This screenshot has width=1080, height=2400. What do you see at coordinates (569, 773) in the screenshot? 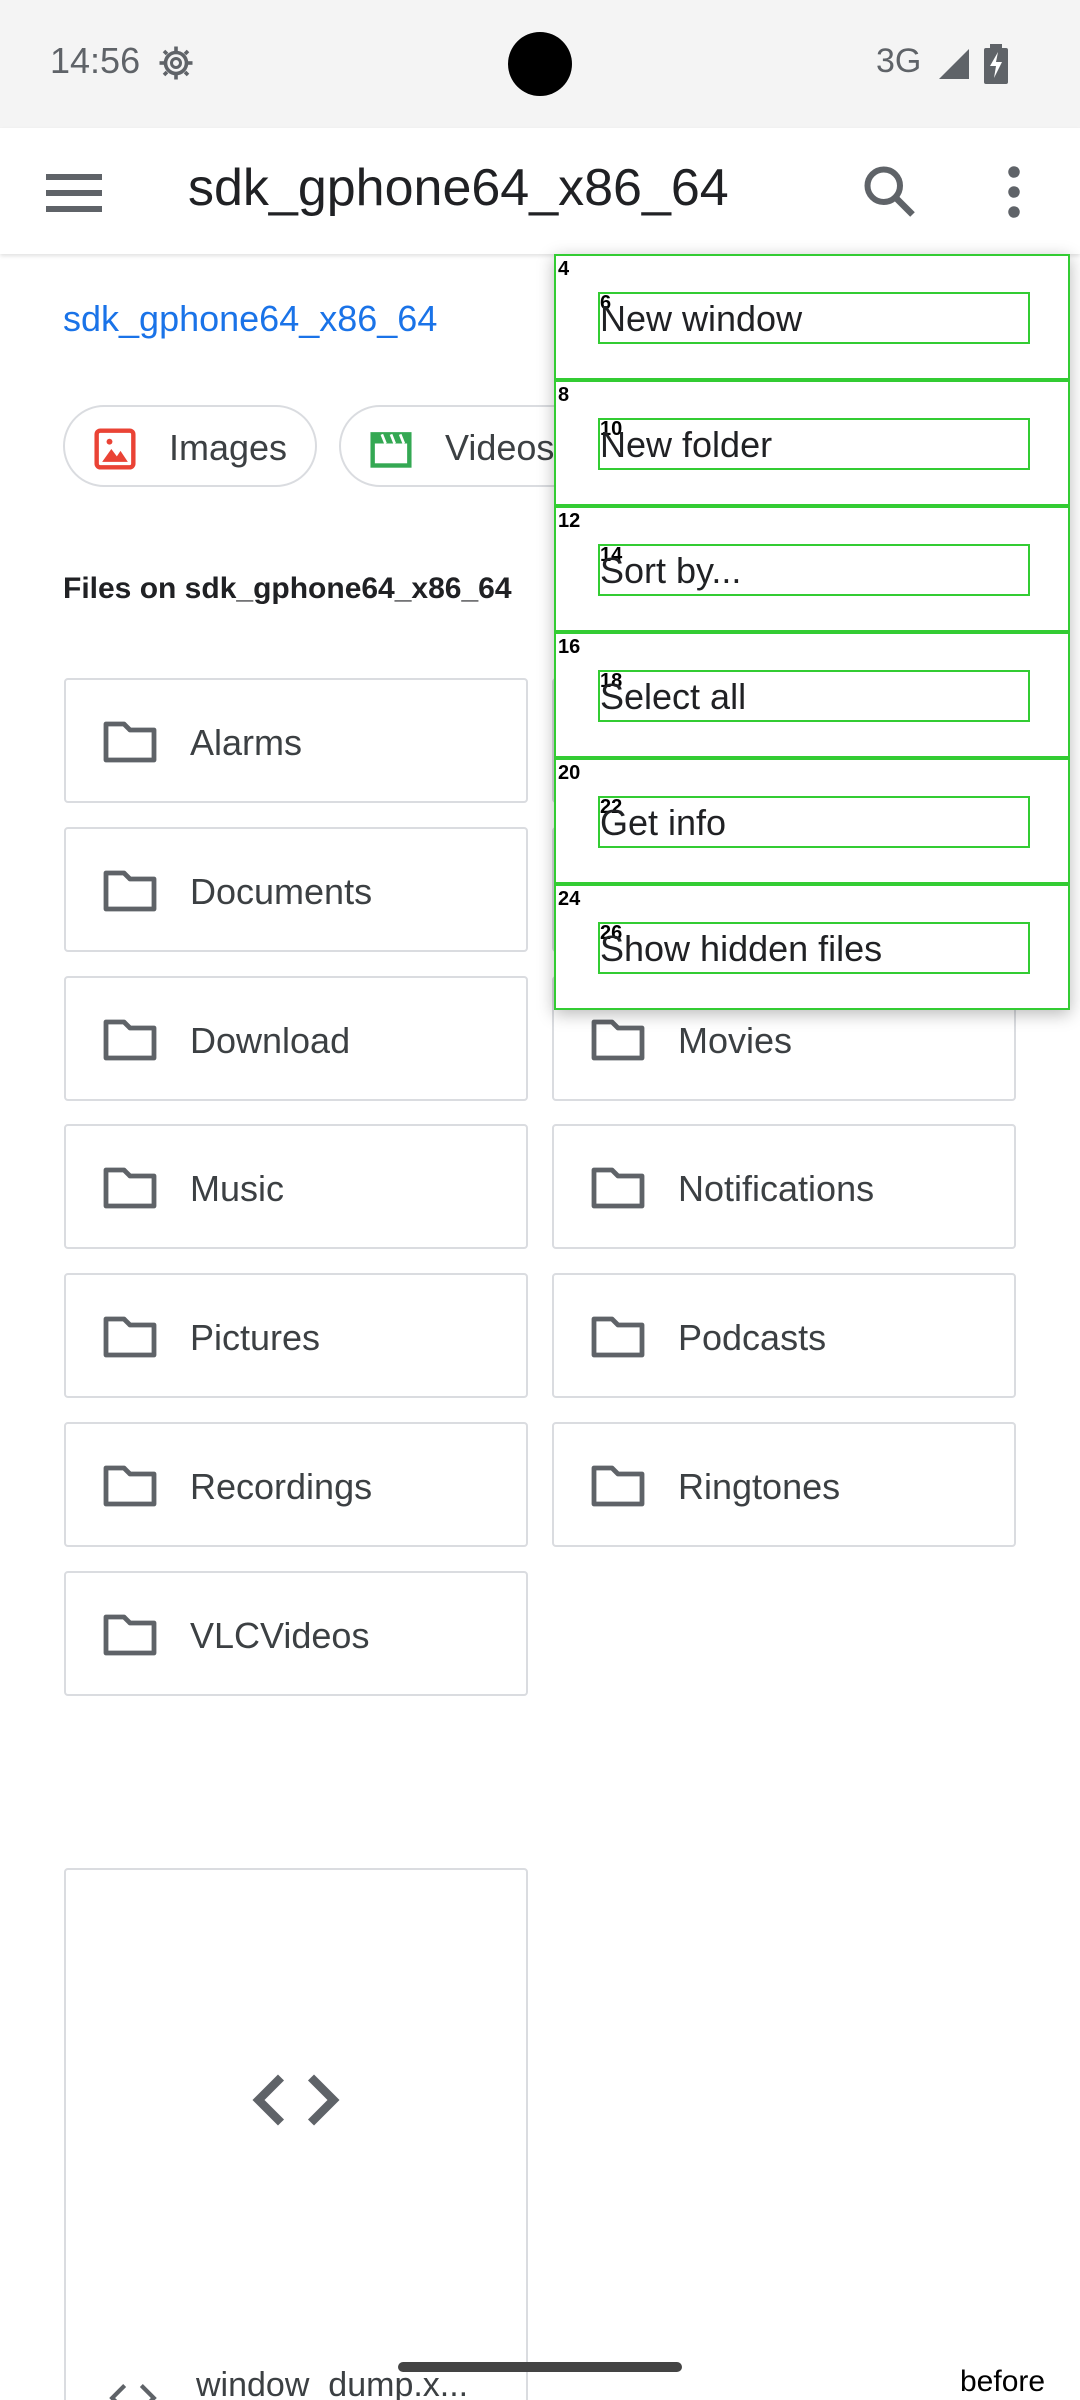
I see `annotation-number: 20` at bounding box center [569, 773].